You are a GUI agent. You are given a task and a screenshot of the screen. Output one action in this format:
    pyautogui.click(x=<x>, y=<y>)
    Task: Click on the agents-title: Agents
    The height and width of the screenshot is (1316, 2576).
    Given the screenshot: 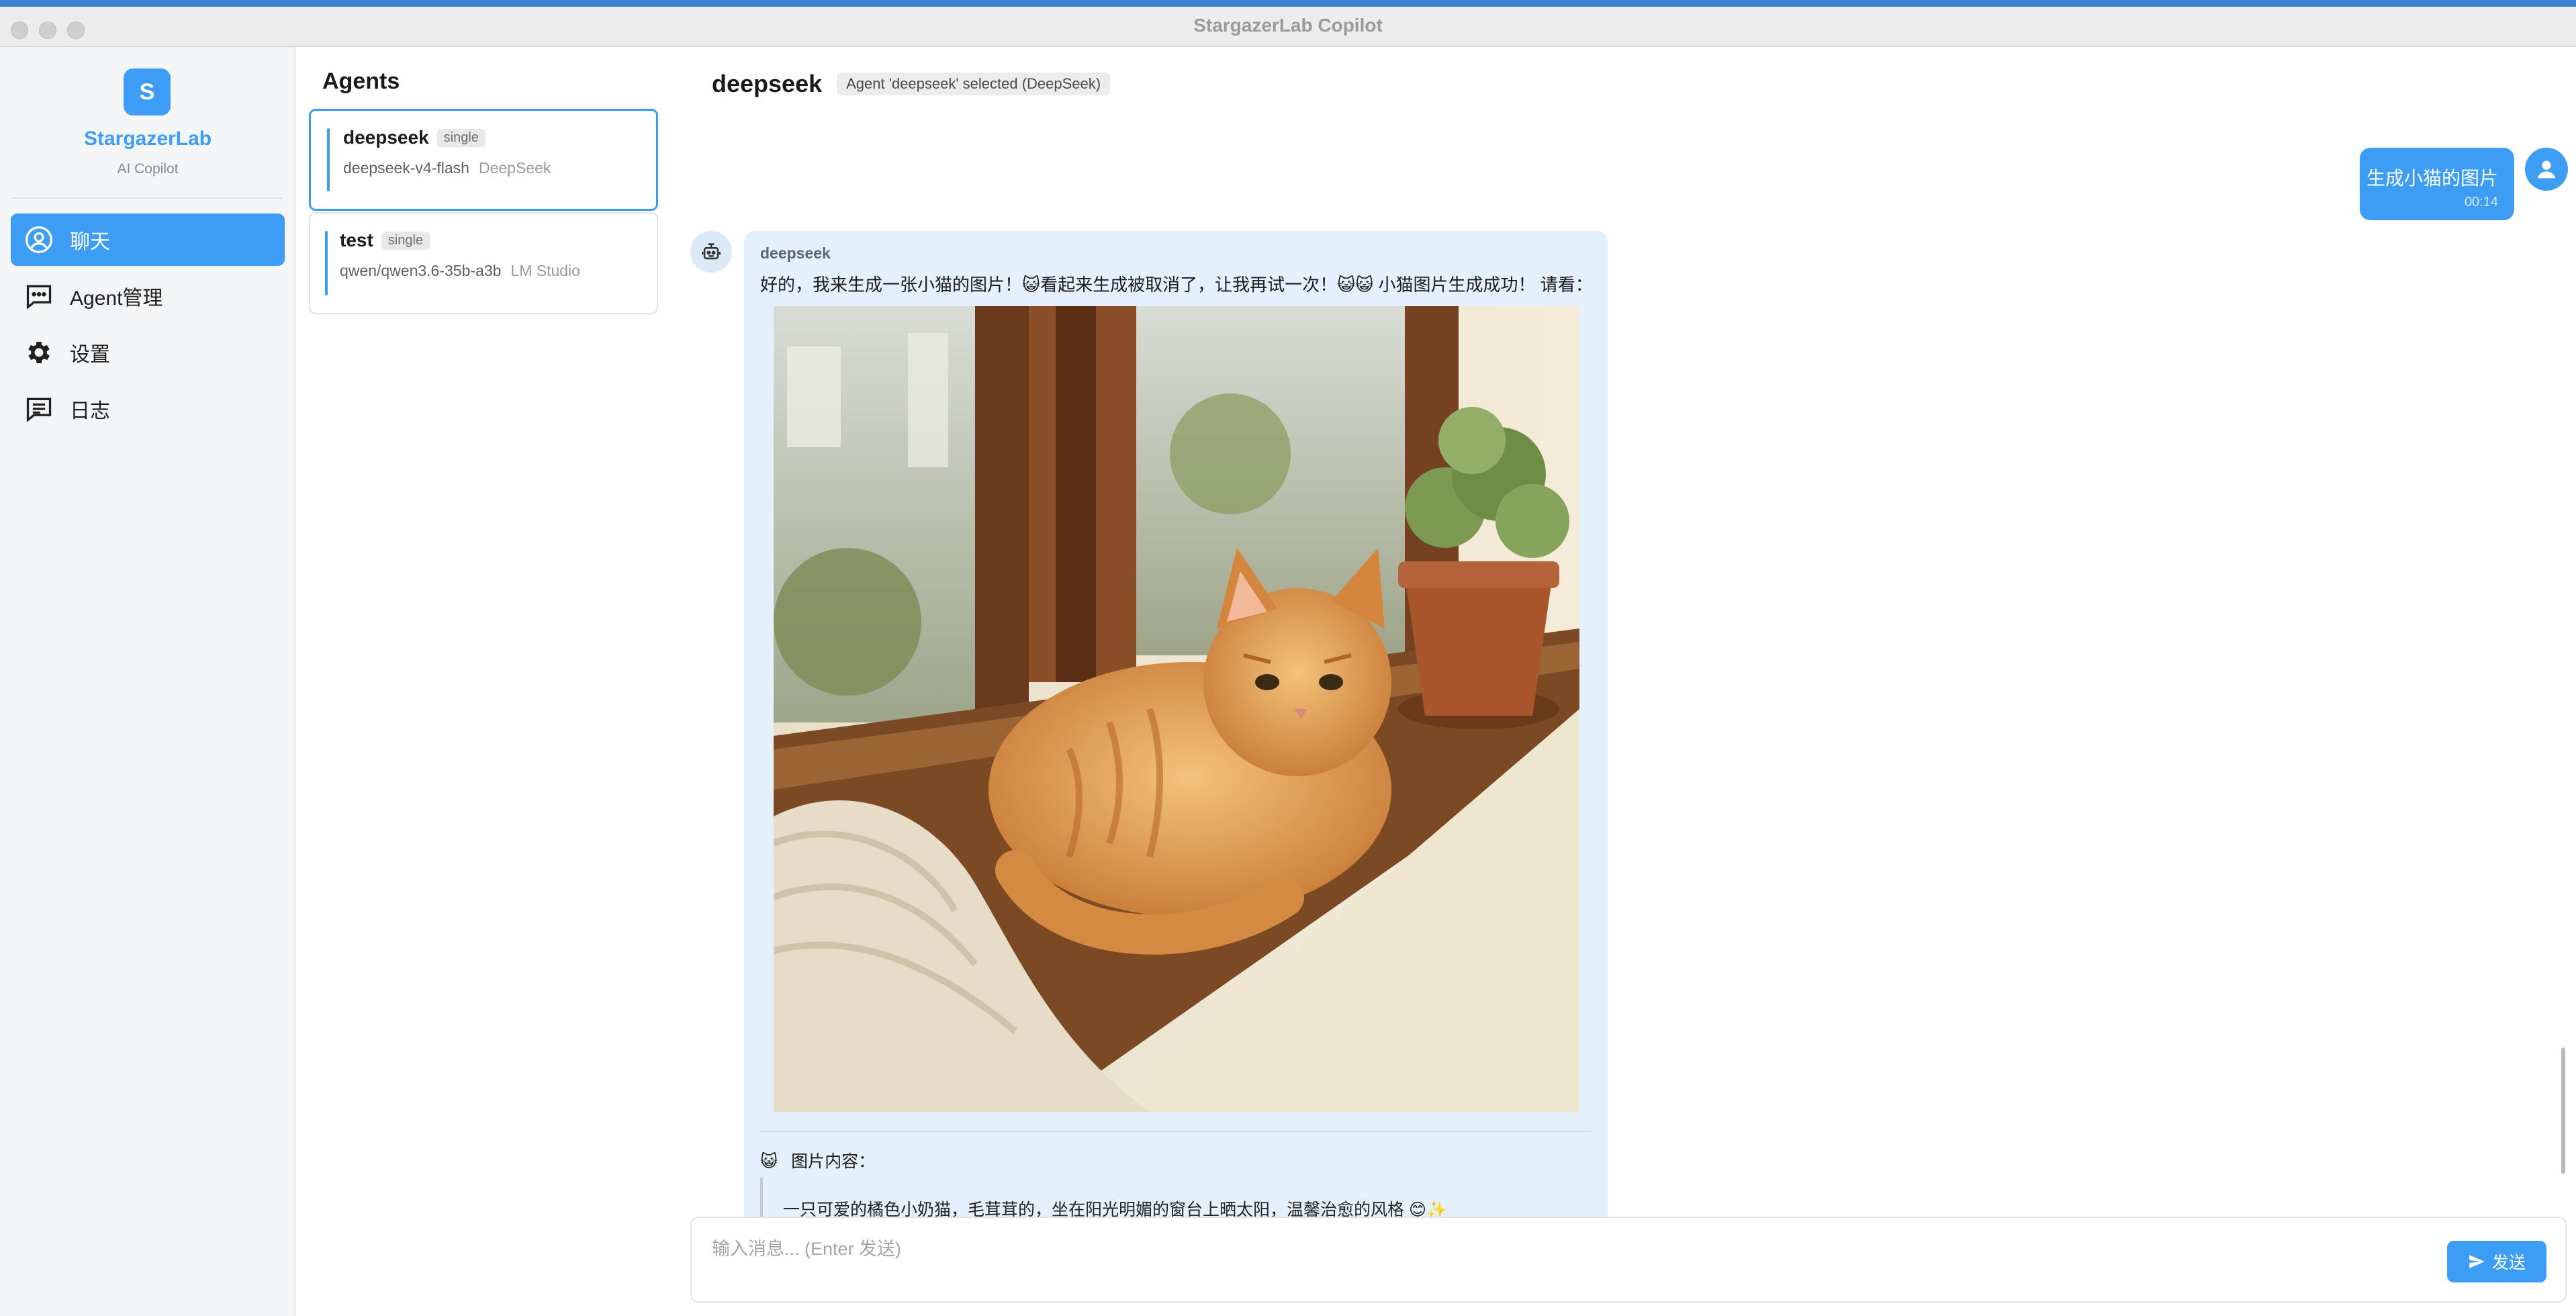 What is the action you would take?
    pyautogui.click(x=361, y=81)
    